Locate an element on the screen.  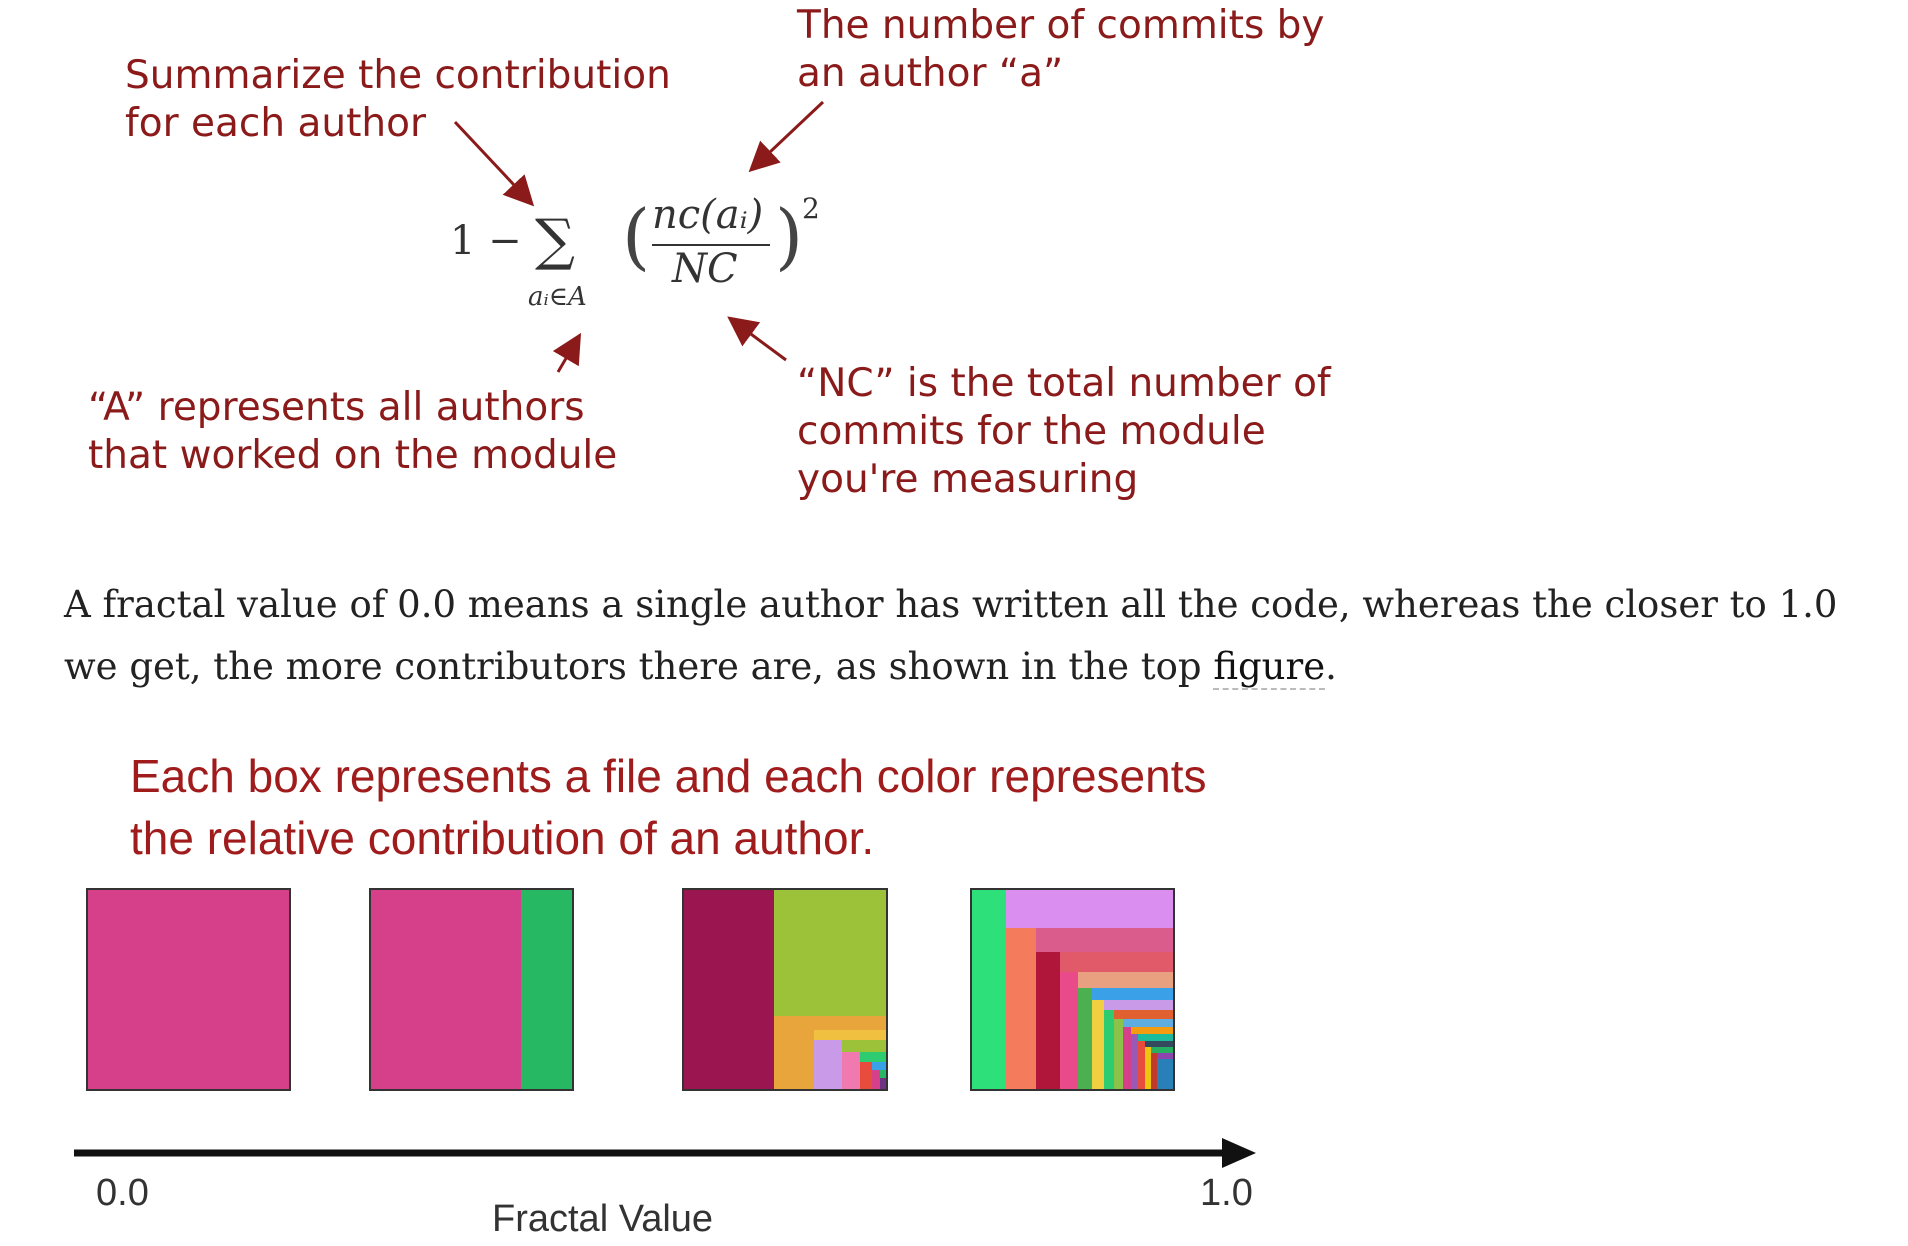
fractal-axis-arrowhead is located at coordinates (1239, 1153).